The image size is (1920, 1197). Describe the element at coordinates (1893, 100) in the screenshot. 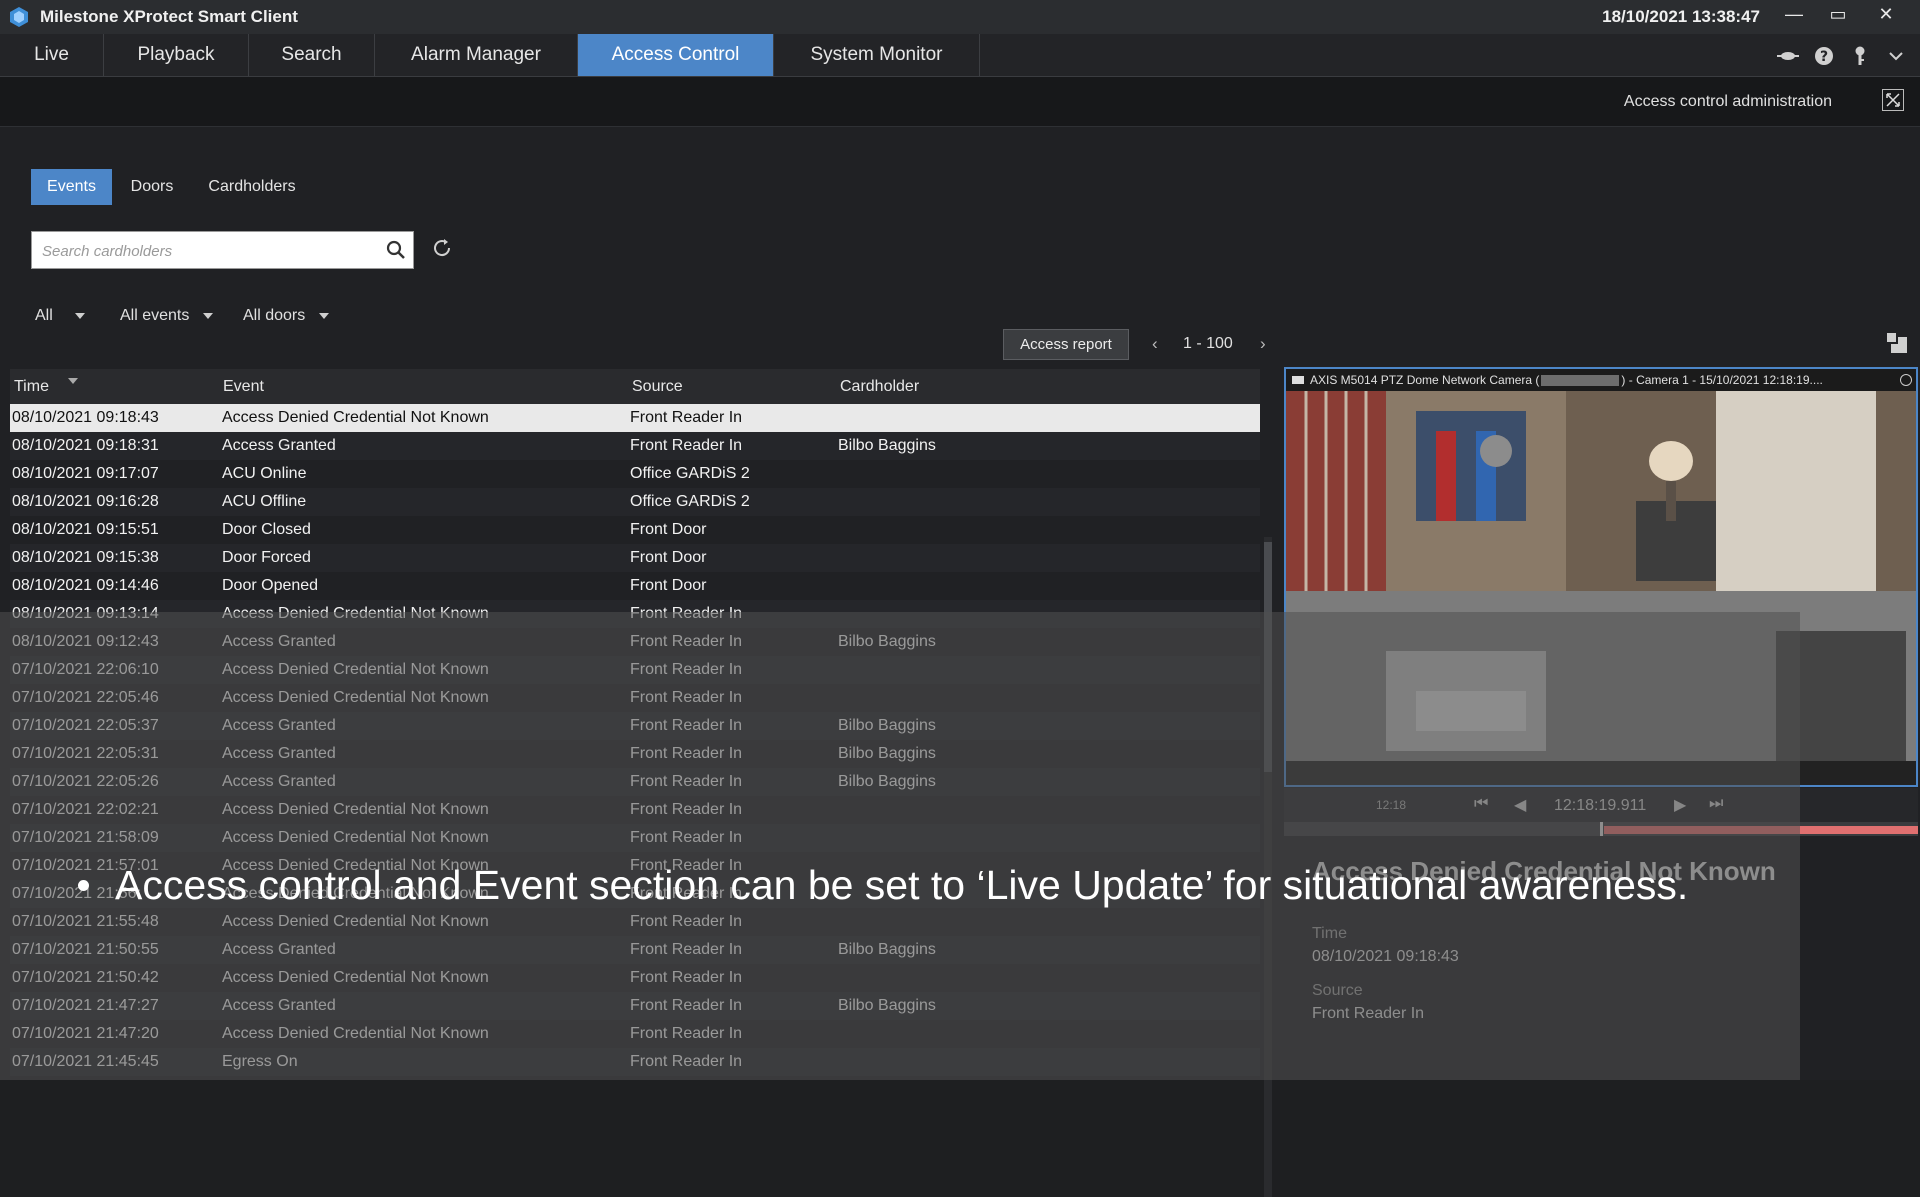

I see `fullscreen-icon` at that location.